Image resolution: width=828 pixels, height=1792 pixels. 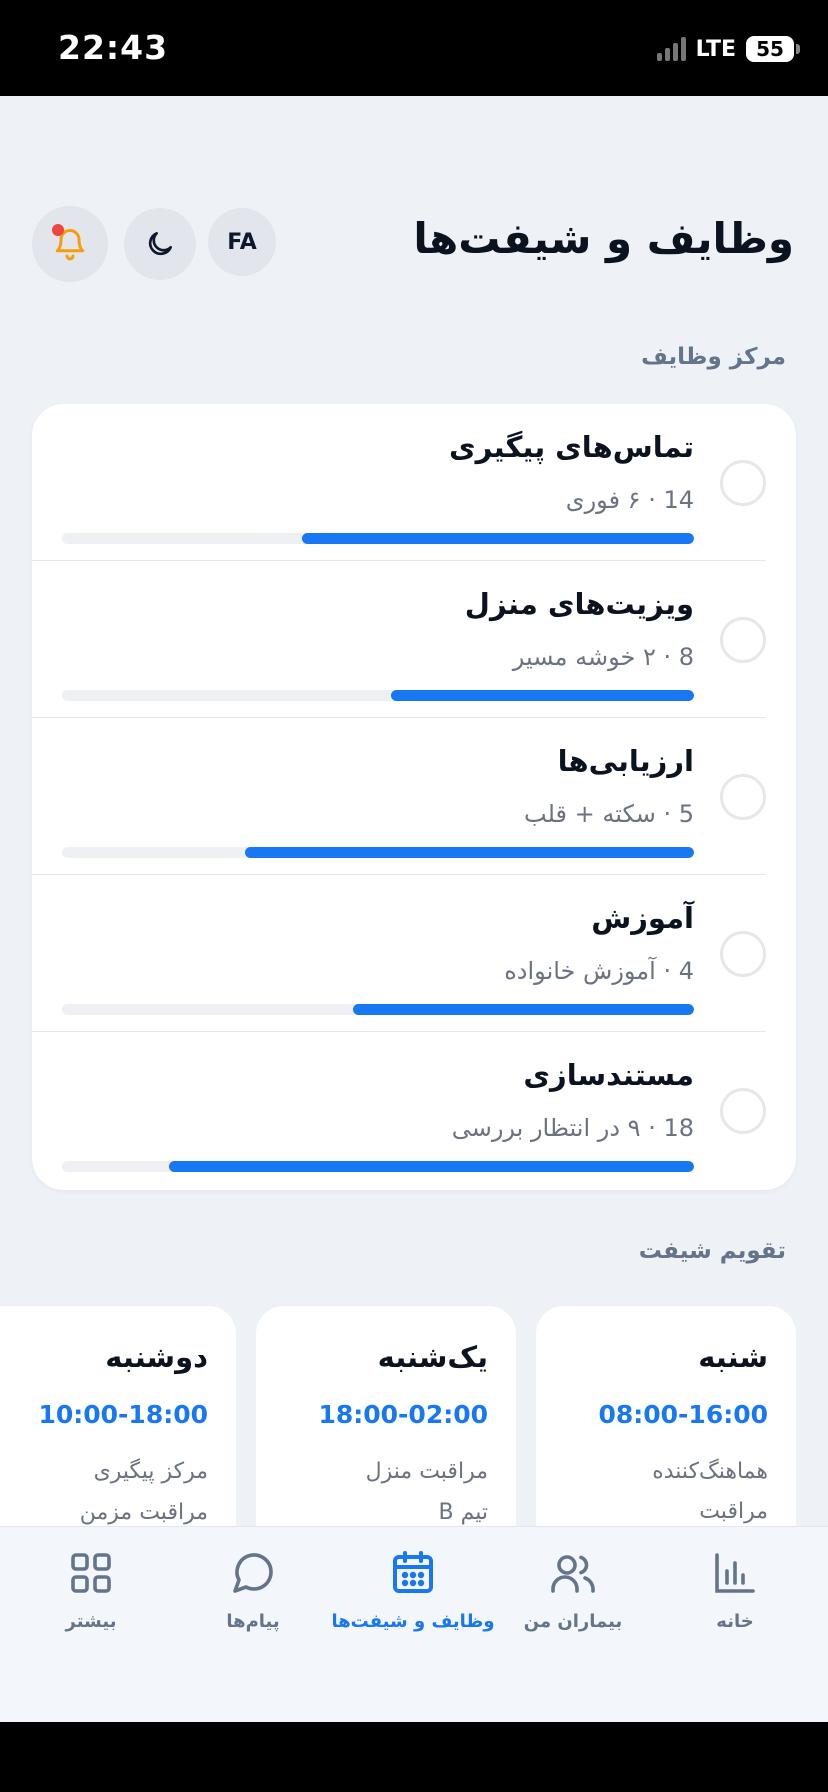 What do you see at coordinates (156, 1357) in the screenshot?
I see `shift-day: دوشنبه` at bounding box center [156, 1357].